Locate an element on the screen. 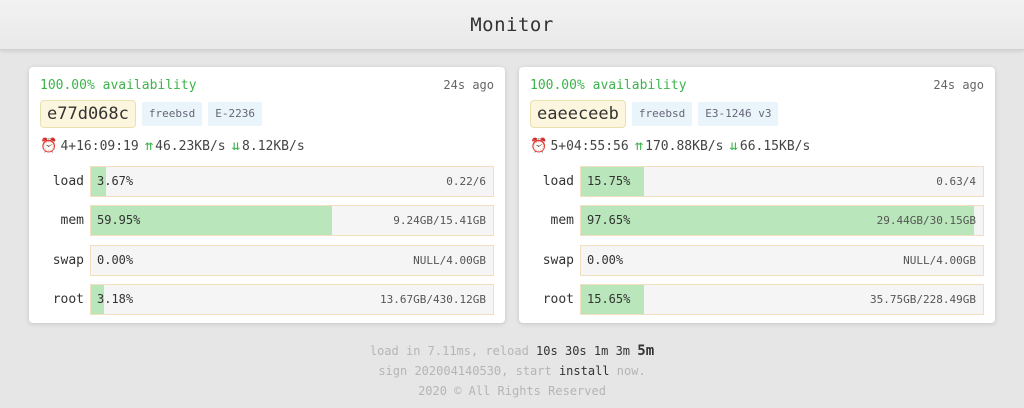 Image resolution: width=1024 pixels, height=408 pixels. usage-value: 35.75GB/228.49GB is located at coordinates (923, 299).